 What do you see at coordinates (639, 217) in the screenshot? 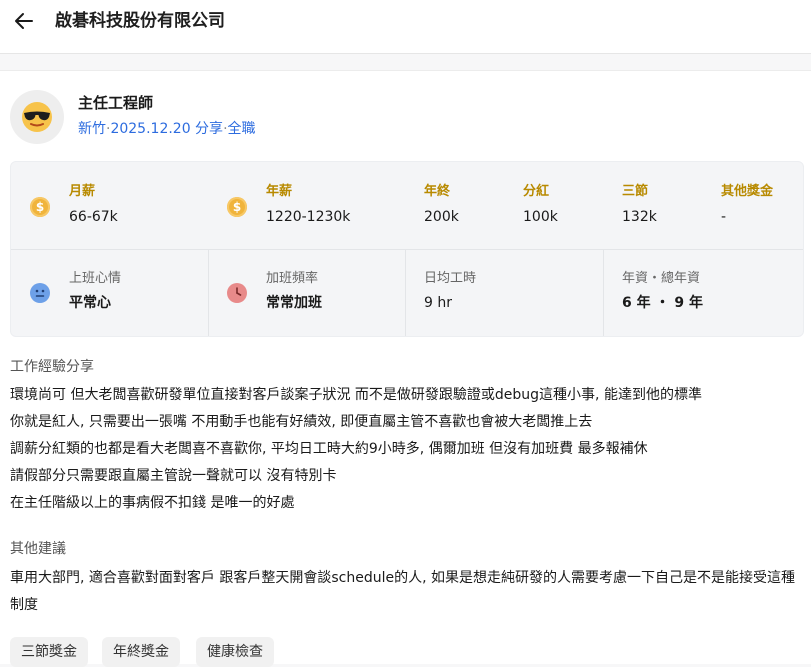
I see `festival-bonus-value: 132k` at bounding box center [639, 217].